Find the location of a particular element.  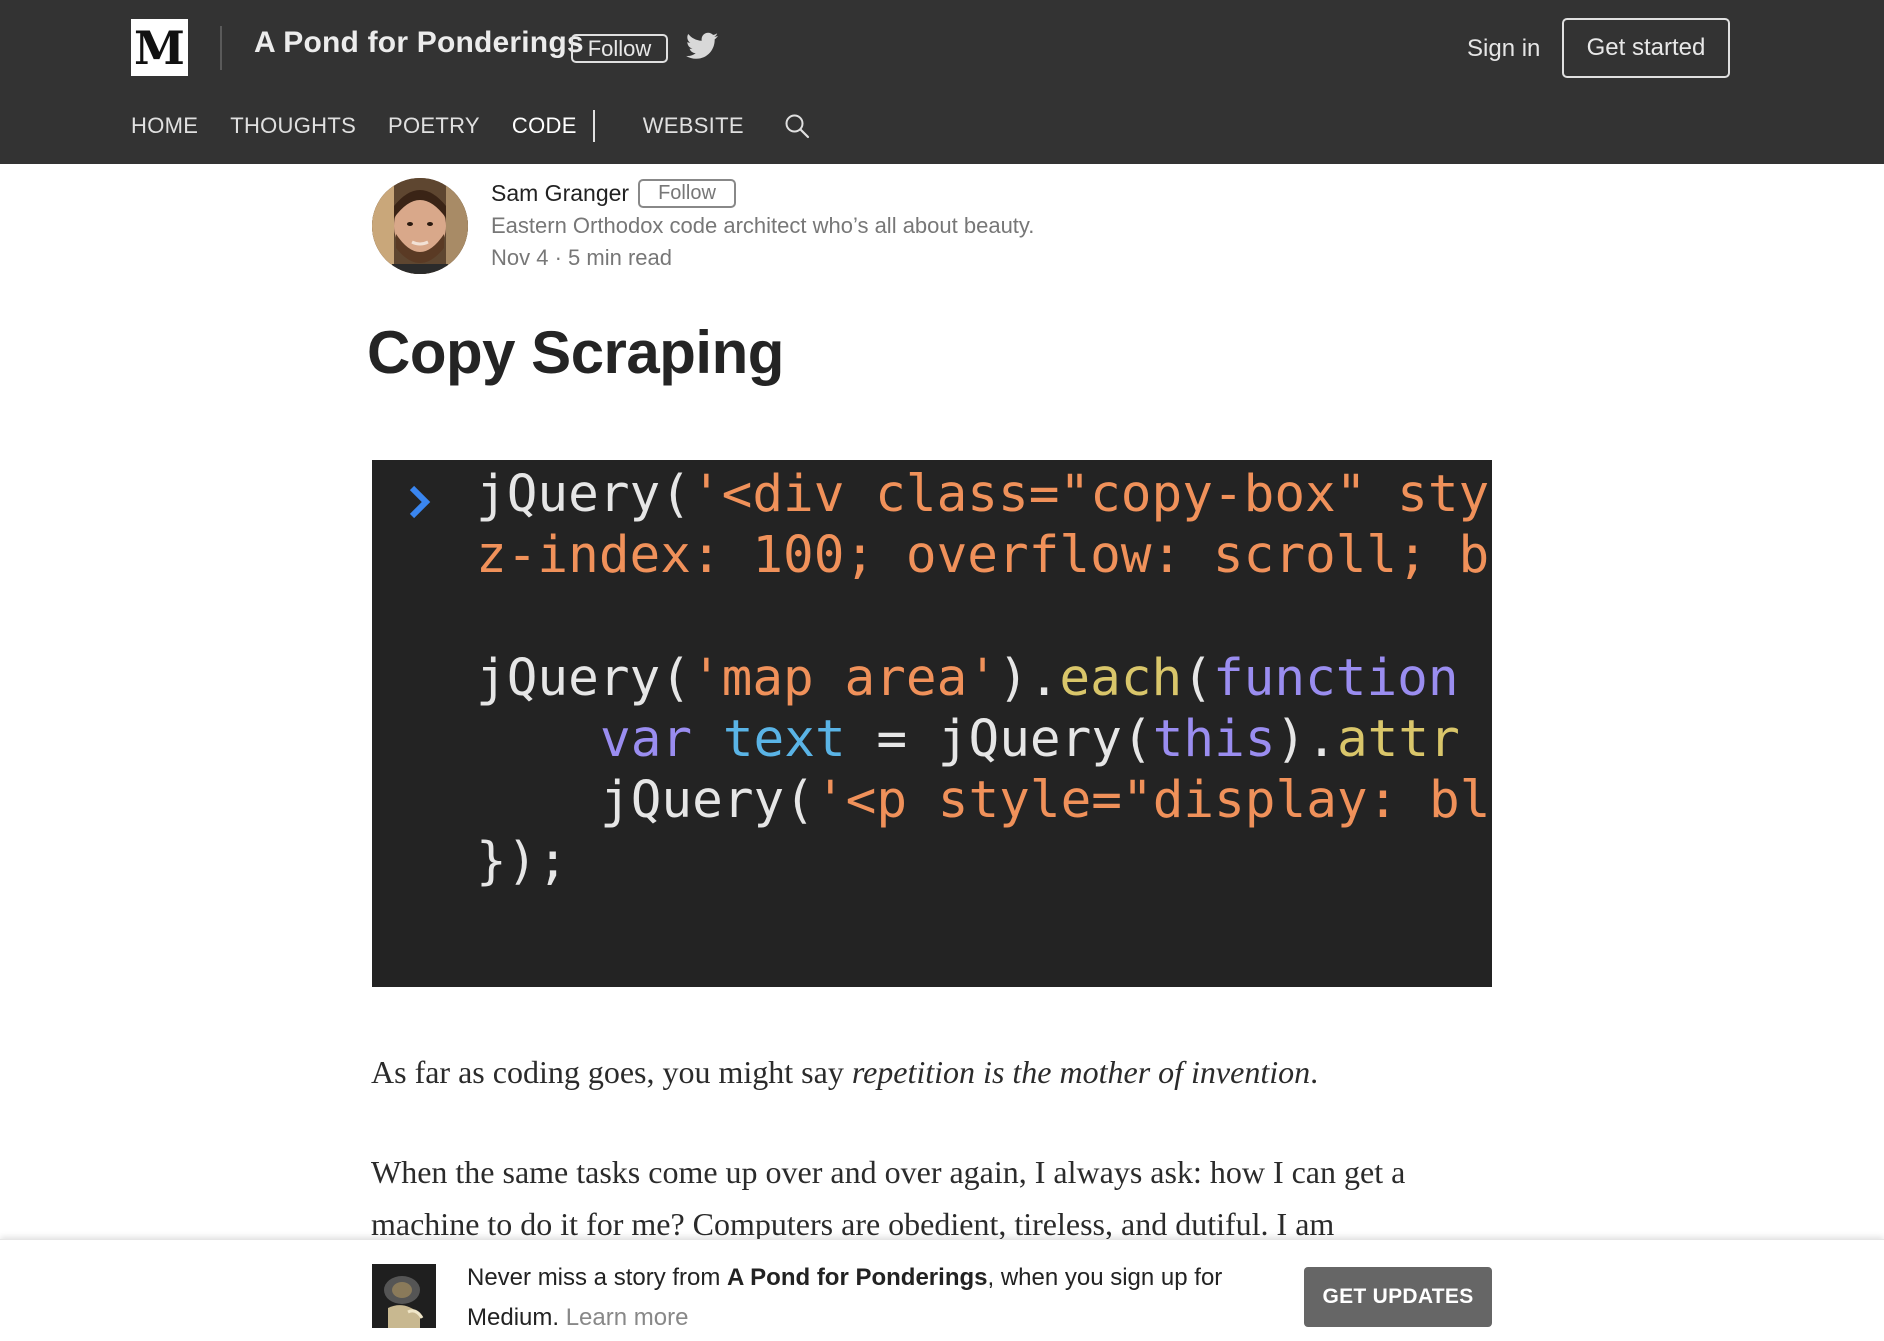

nav-home: HOME is located at coordinates (164, 126).